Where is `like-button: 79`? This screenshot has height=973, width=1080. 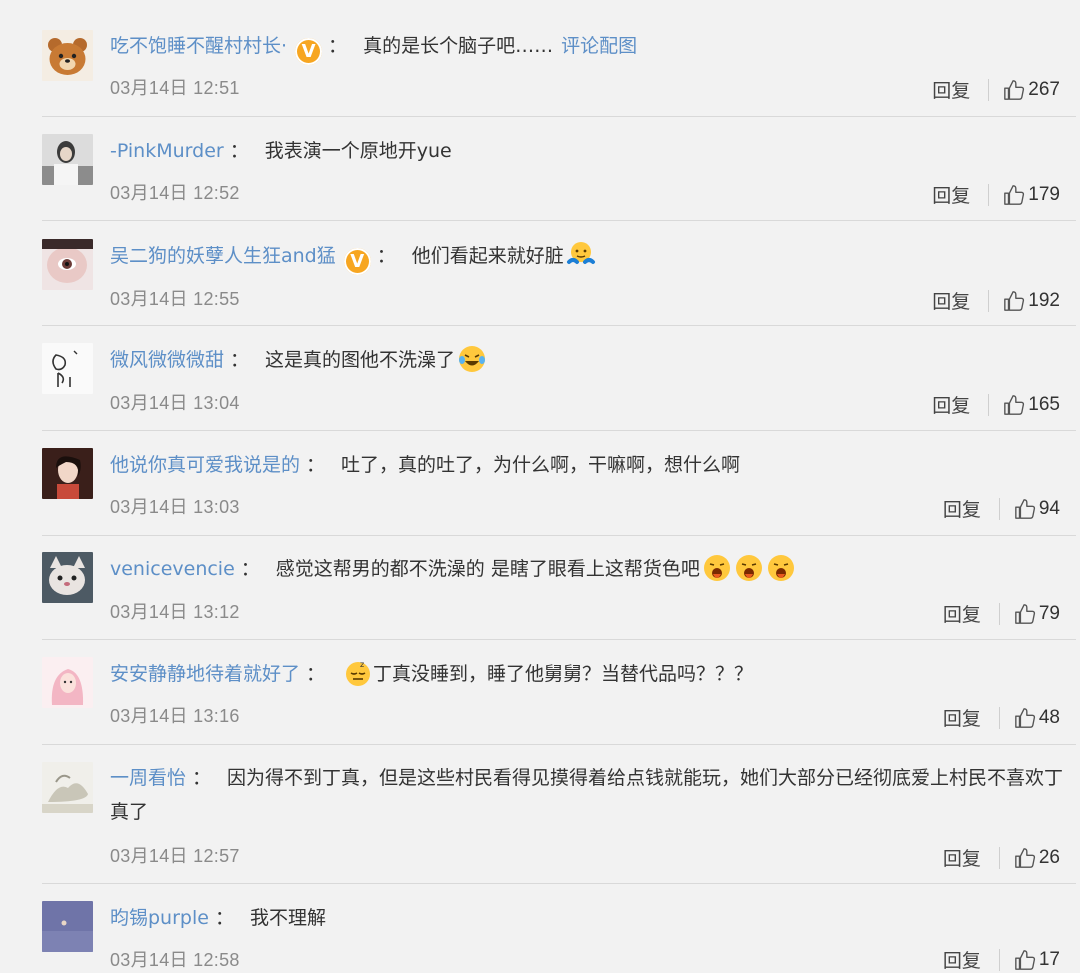
like-button: 79 is located at coordinates (1037, 614).